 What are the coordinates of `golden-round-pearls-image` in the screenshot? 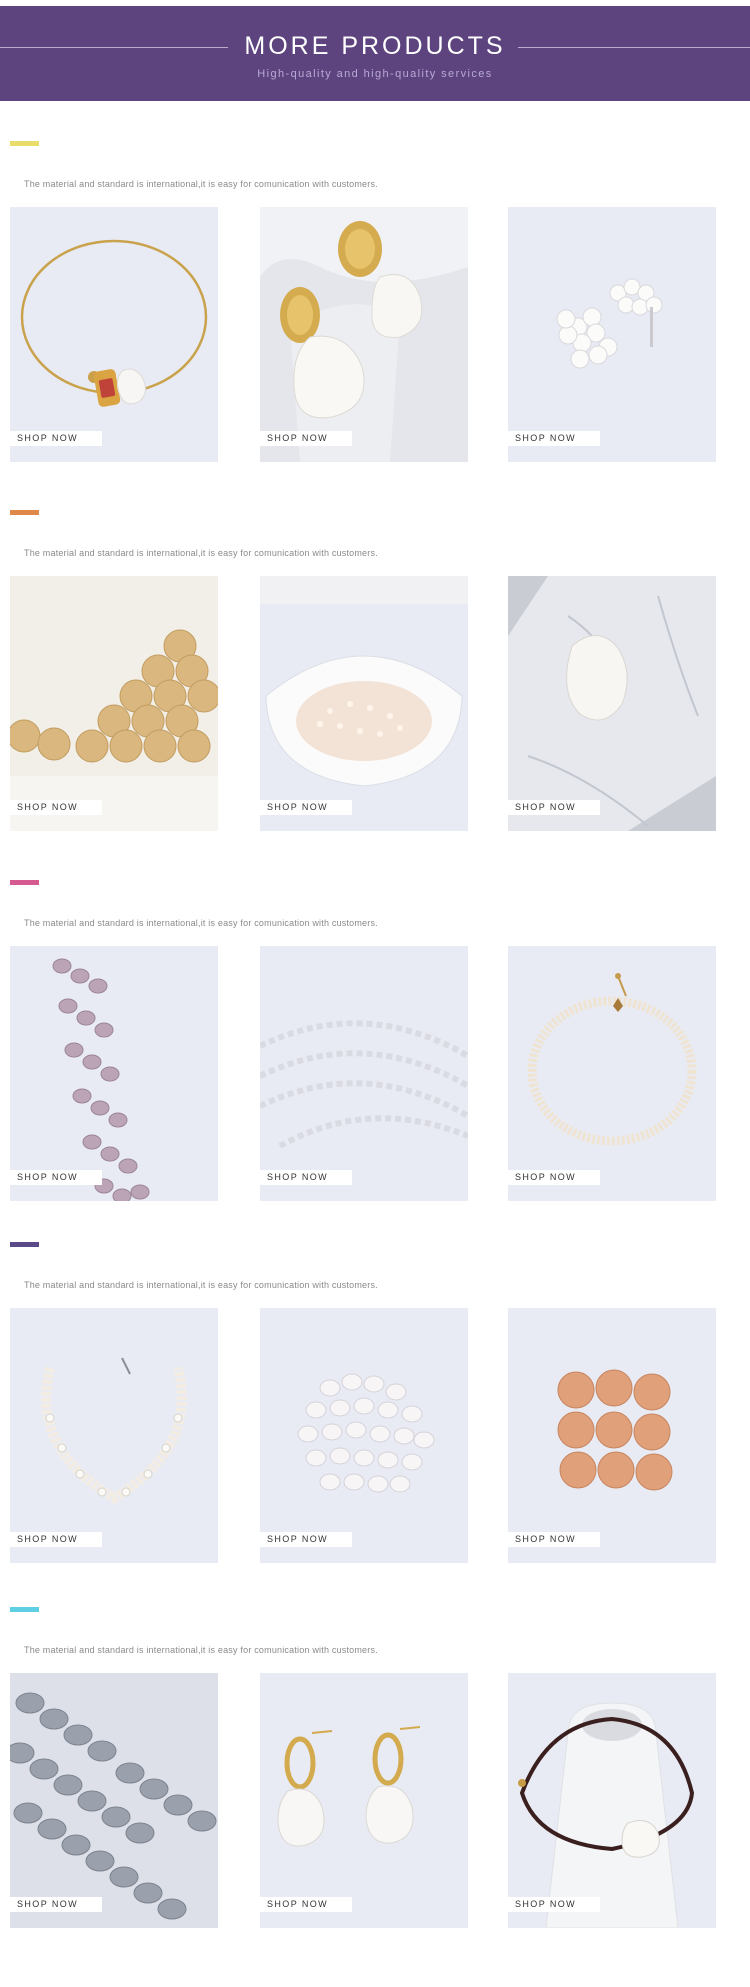 It's located at (114, 703).